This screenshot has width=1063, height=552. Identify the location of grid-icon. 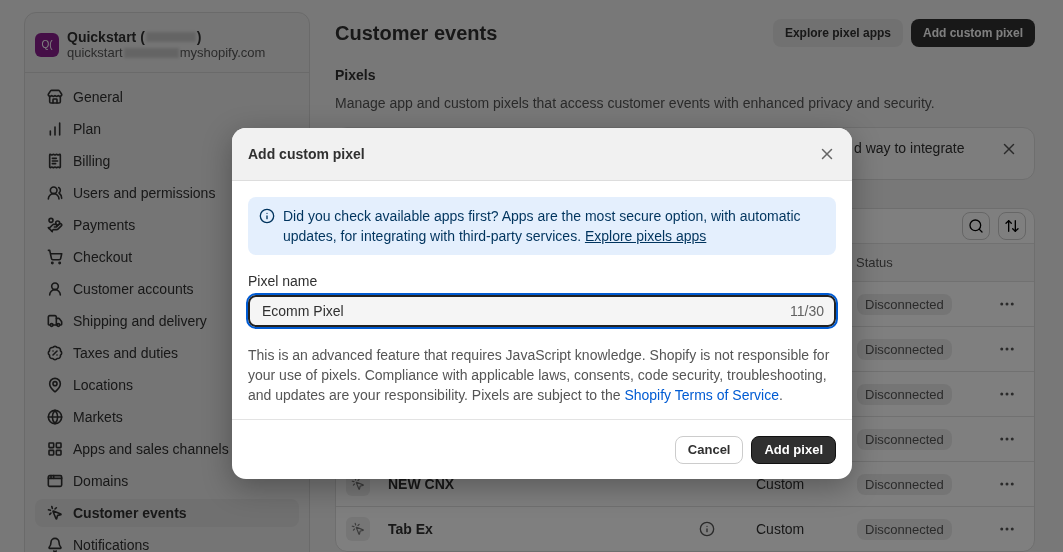
(55, 449).